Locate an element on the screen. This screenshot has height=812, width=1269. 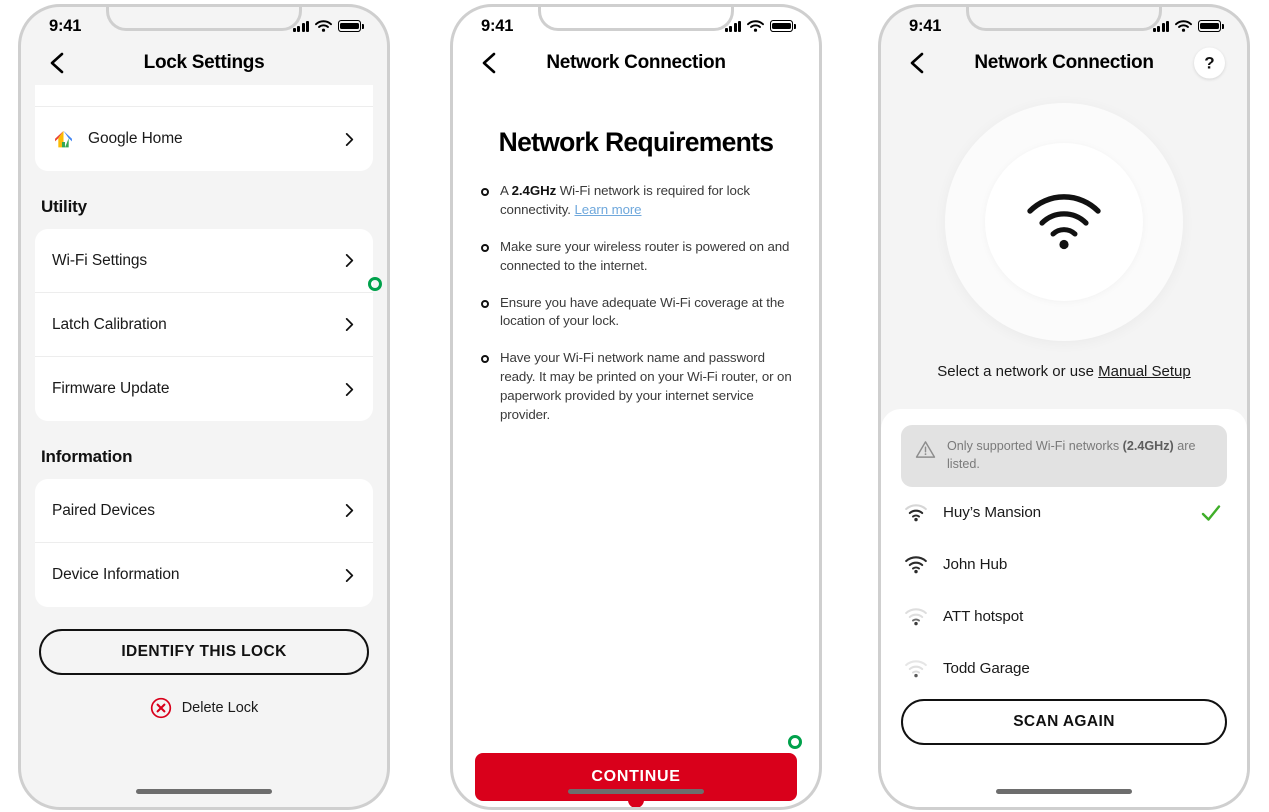
scan-again-button: SCAN AGAIN is located at coordinates (1064, 721).